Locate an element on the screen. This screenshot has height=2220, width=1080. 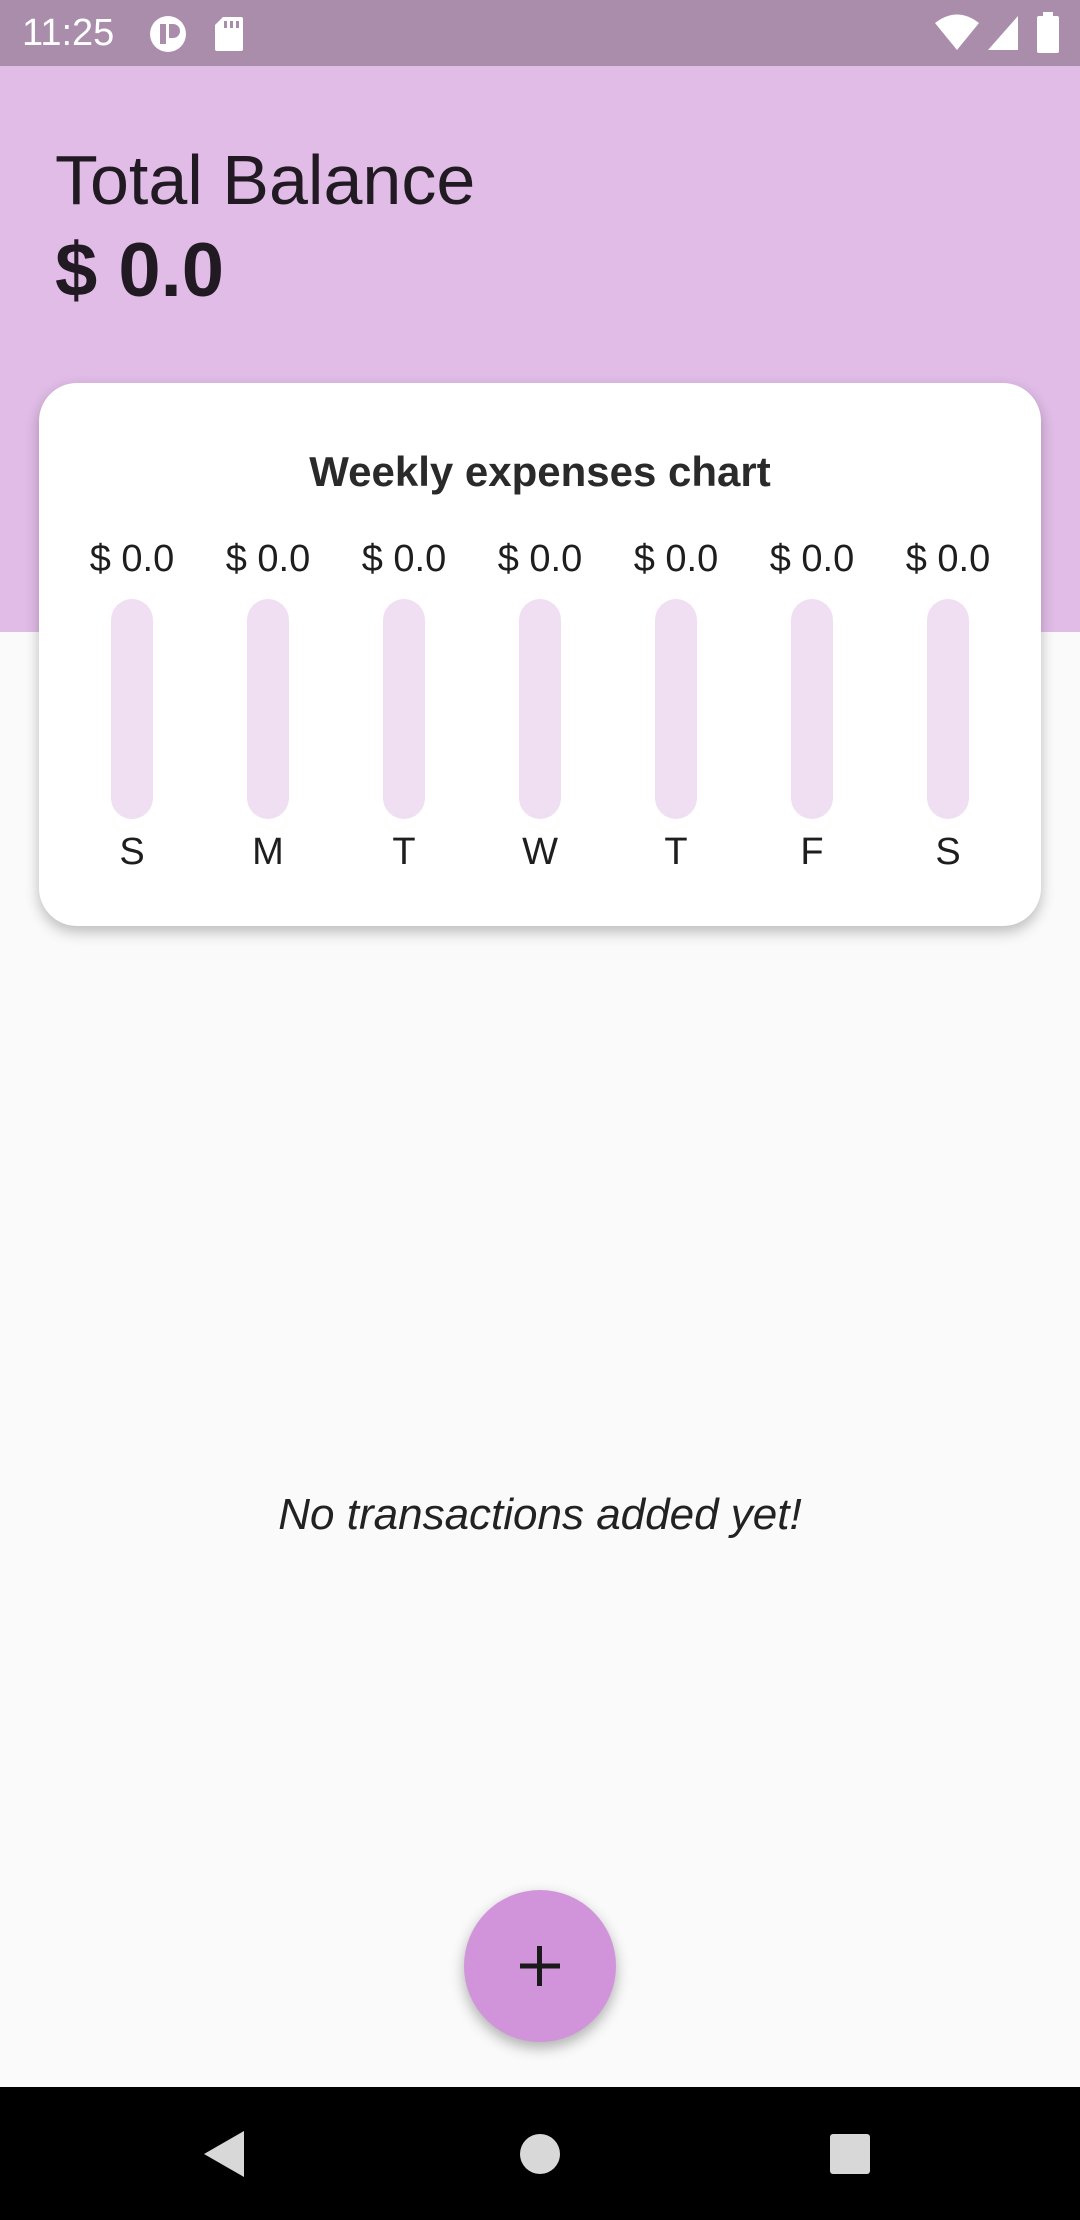
plus-icon is located at coordinates (540, 1966).